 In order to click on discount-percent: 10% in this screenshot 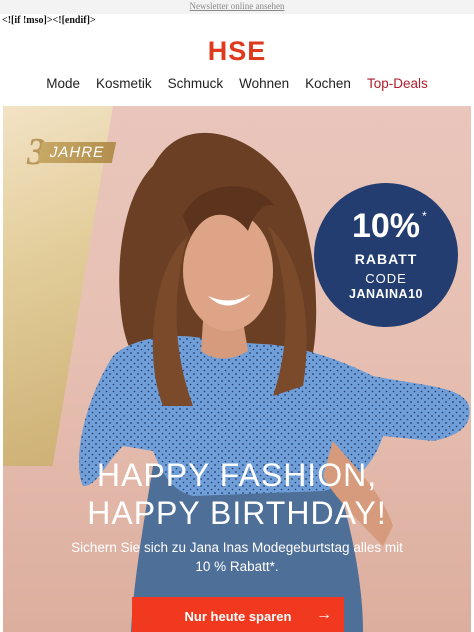, I will do `click(386, 226)`.